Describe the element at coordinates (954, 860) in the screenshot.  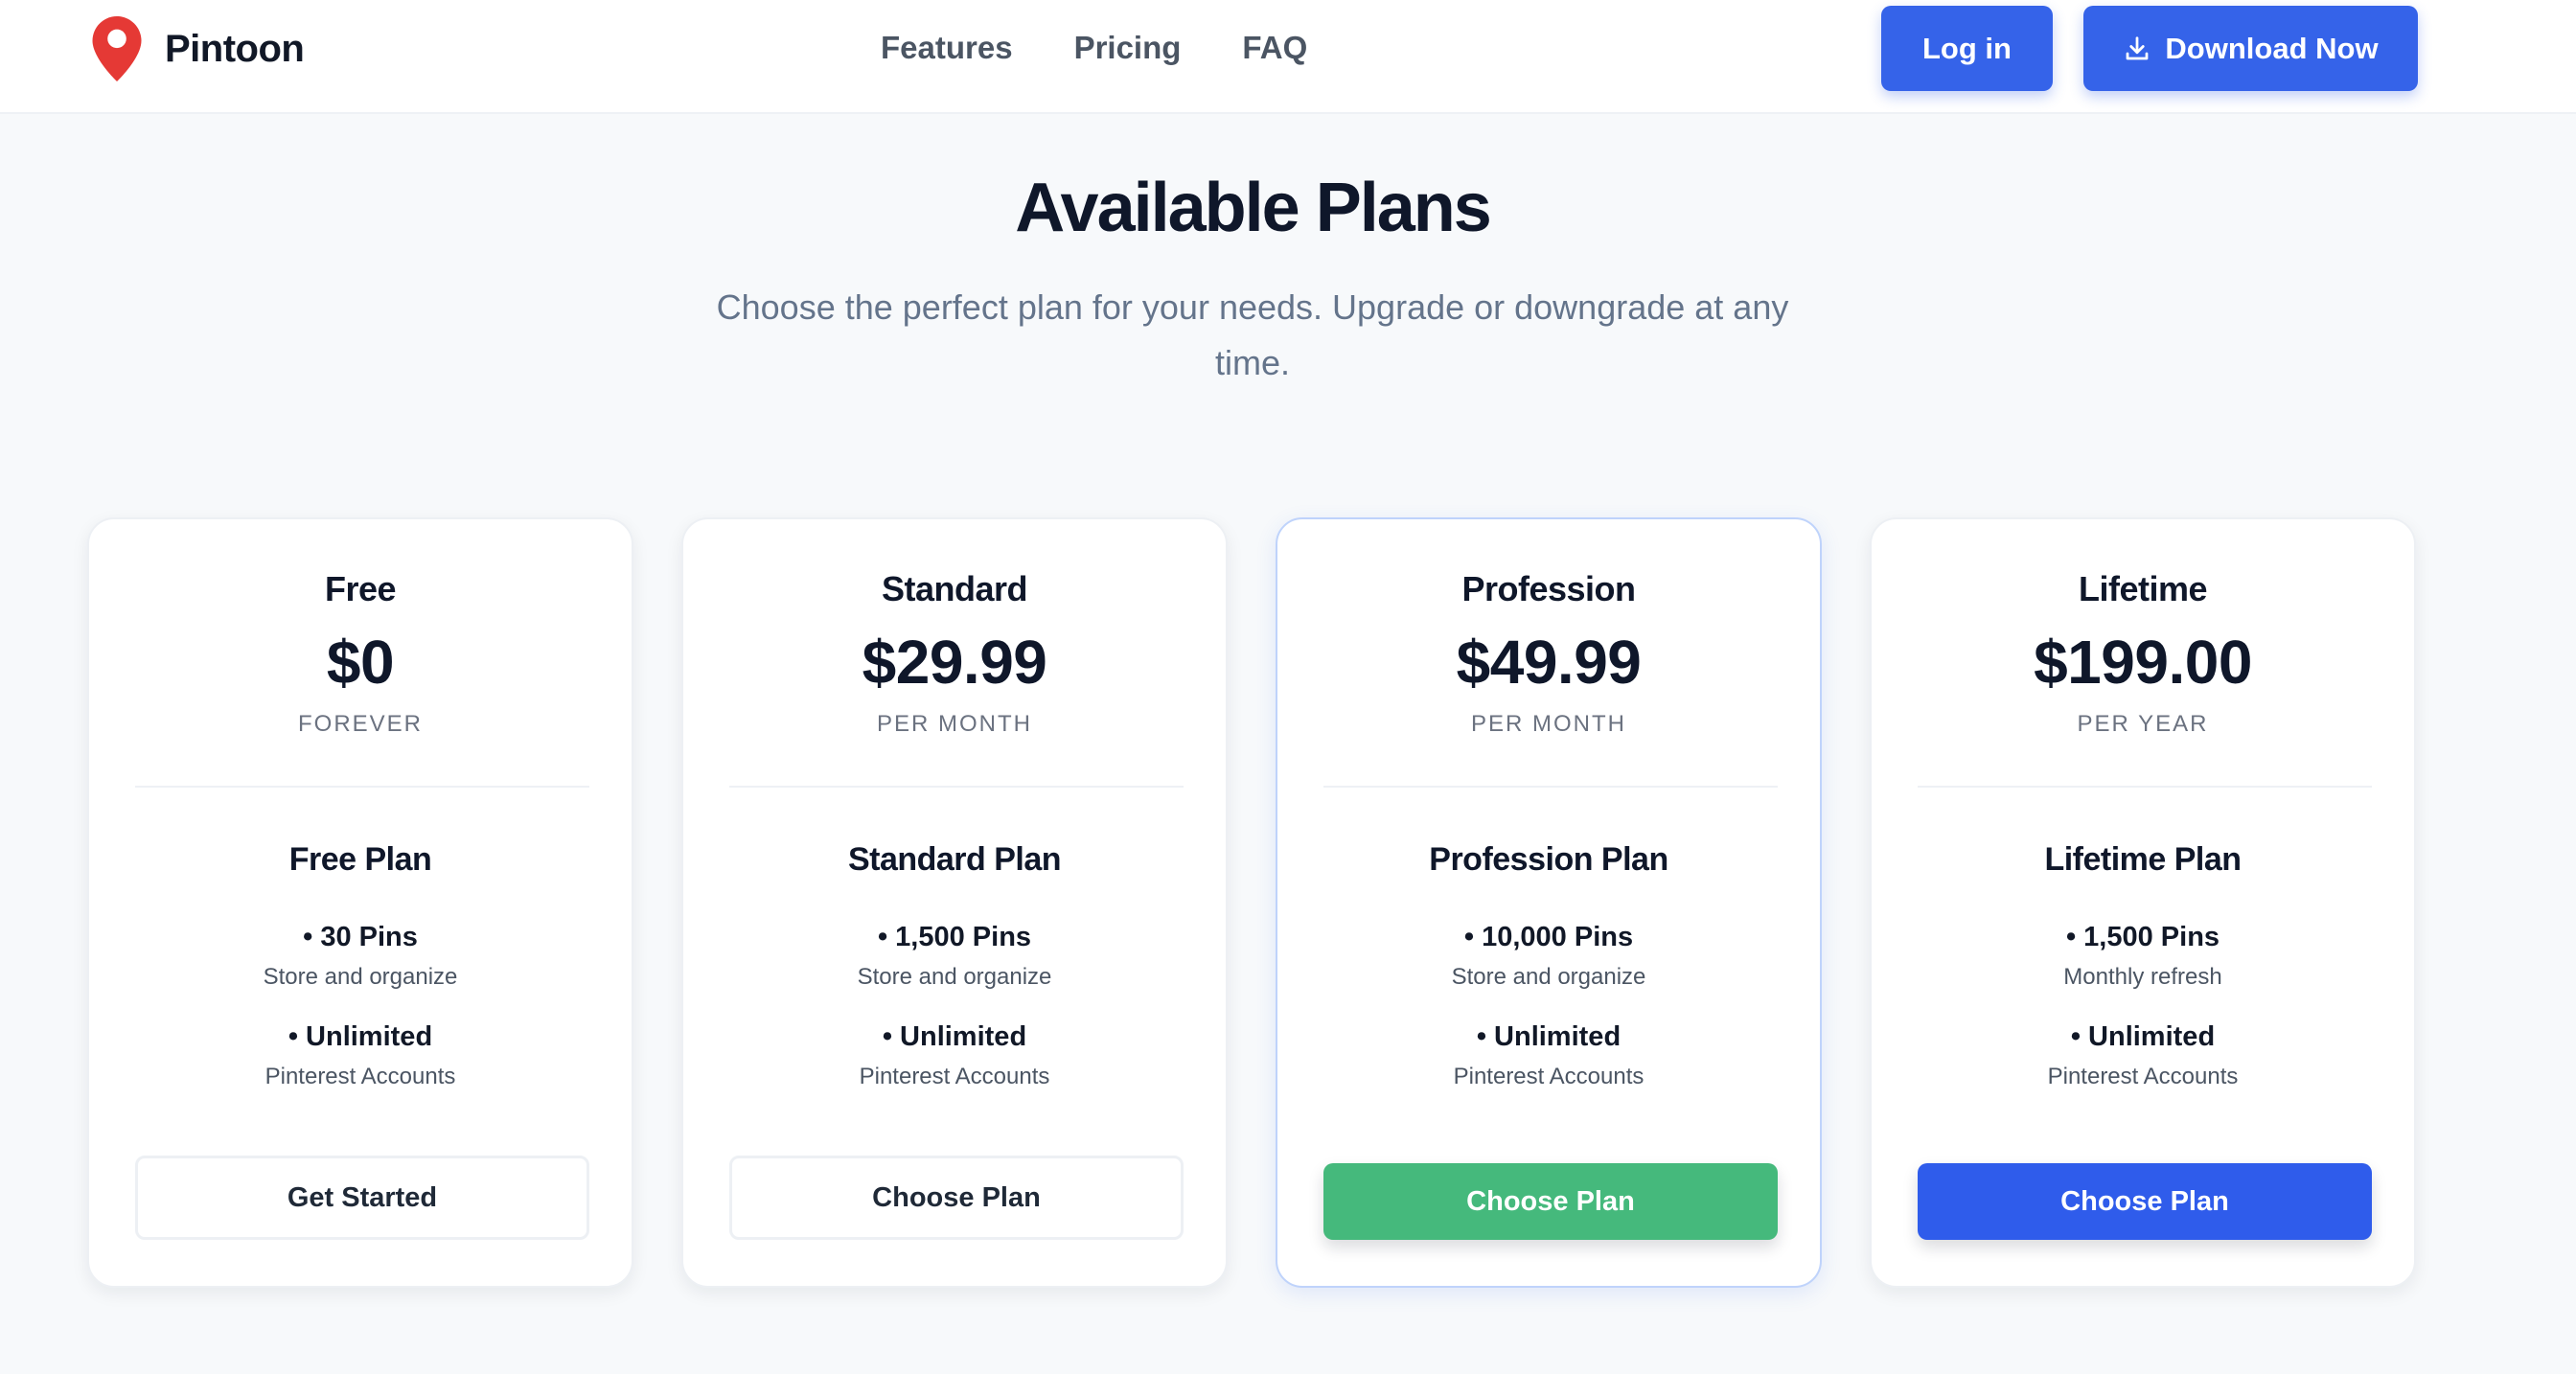
I see `plan-title: Standard Plan` at that location.